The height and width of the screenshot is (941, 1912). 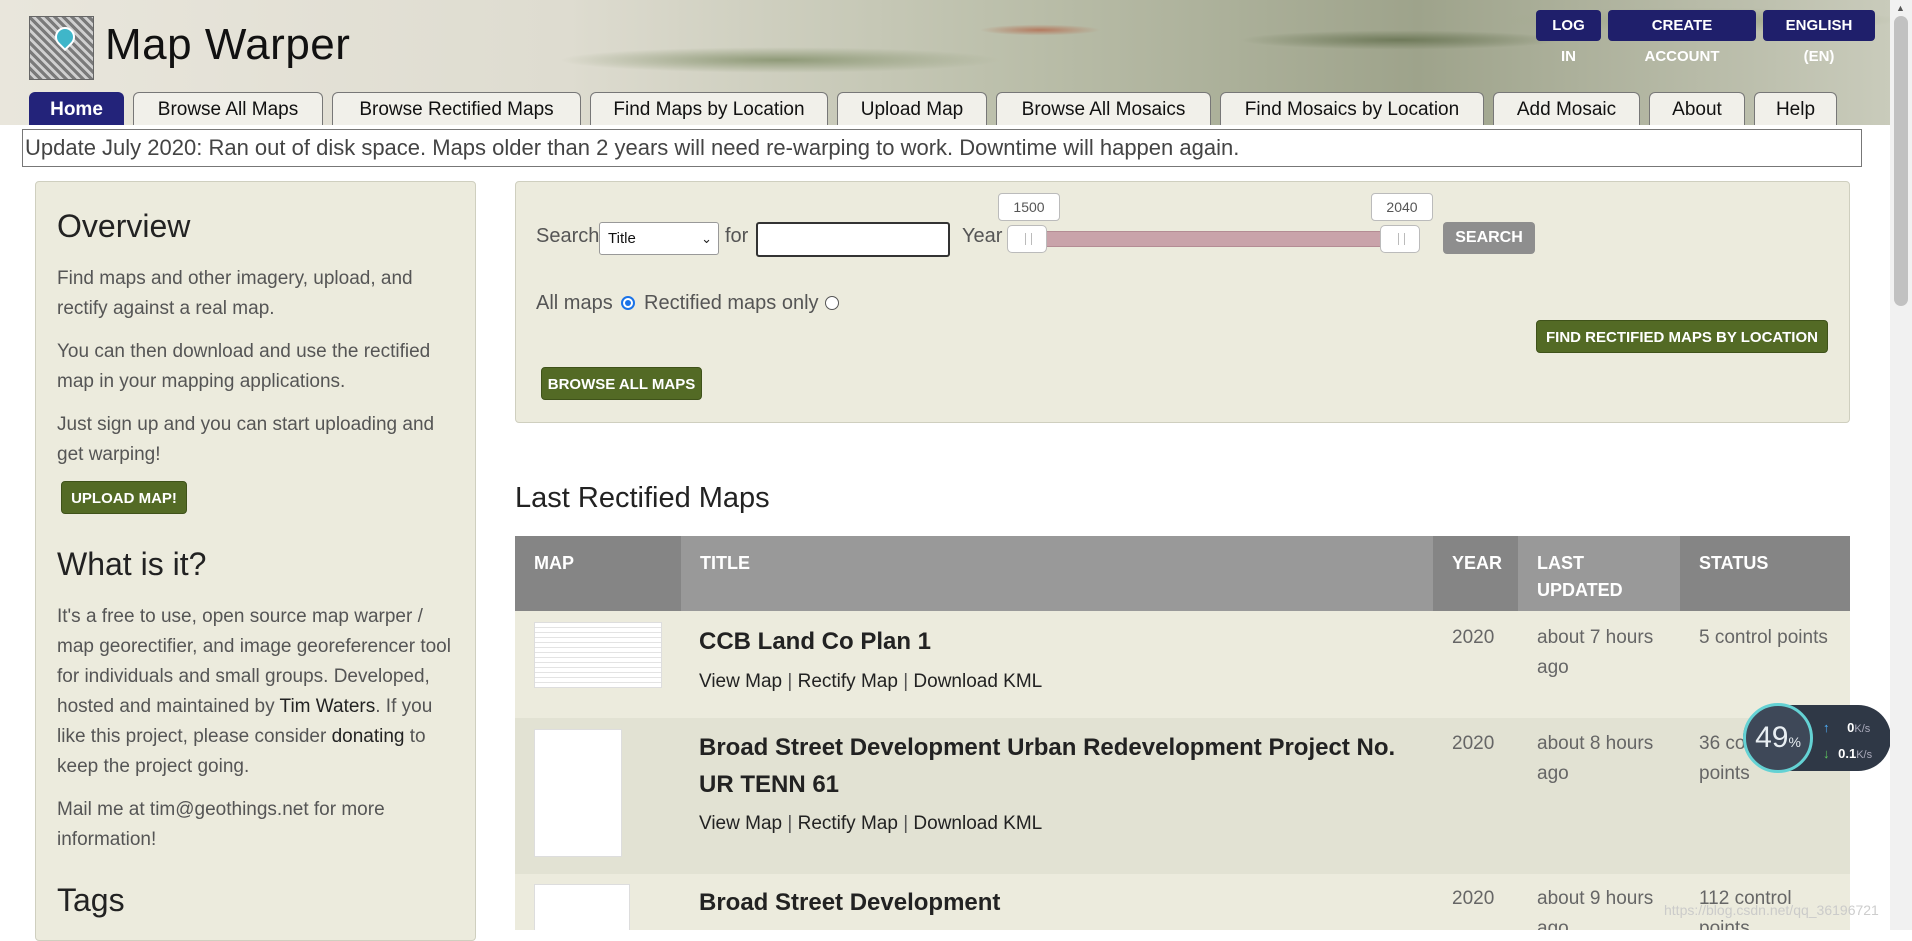 What do you see at coordinates (1765, 573) in the screenshot?
I see `column-header-status: STATUS` at bounding box center [1765, 573].